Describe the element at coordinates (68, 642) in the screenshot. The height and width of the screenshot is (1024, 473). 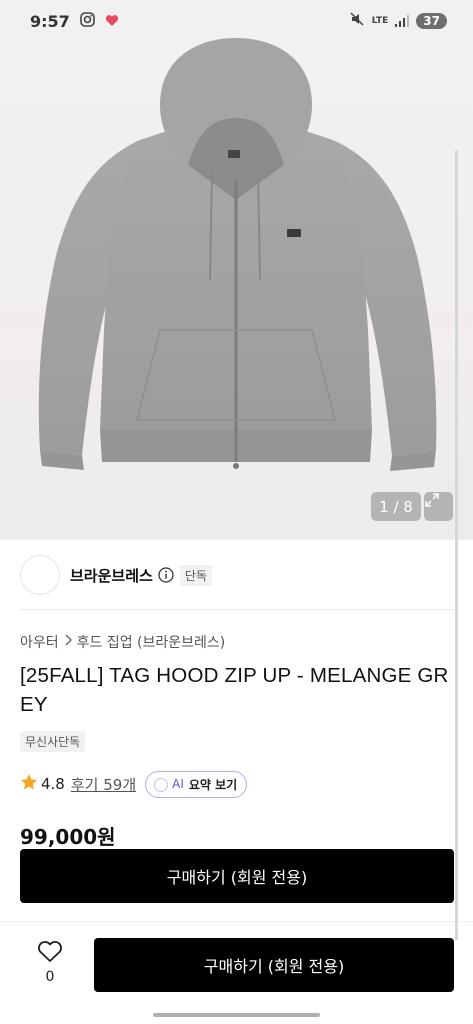
I see `chevron-right-icon` at that location.